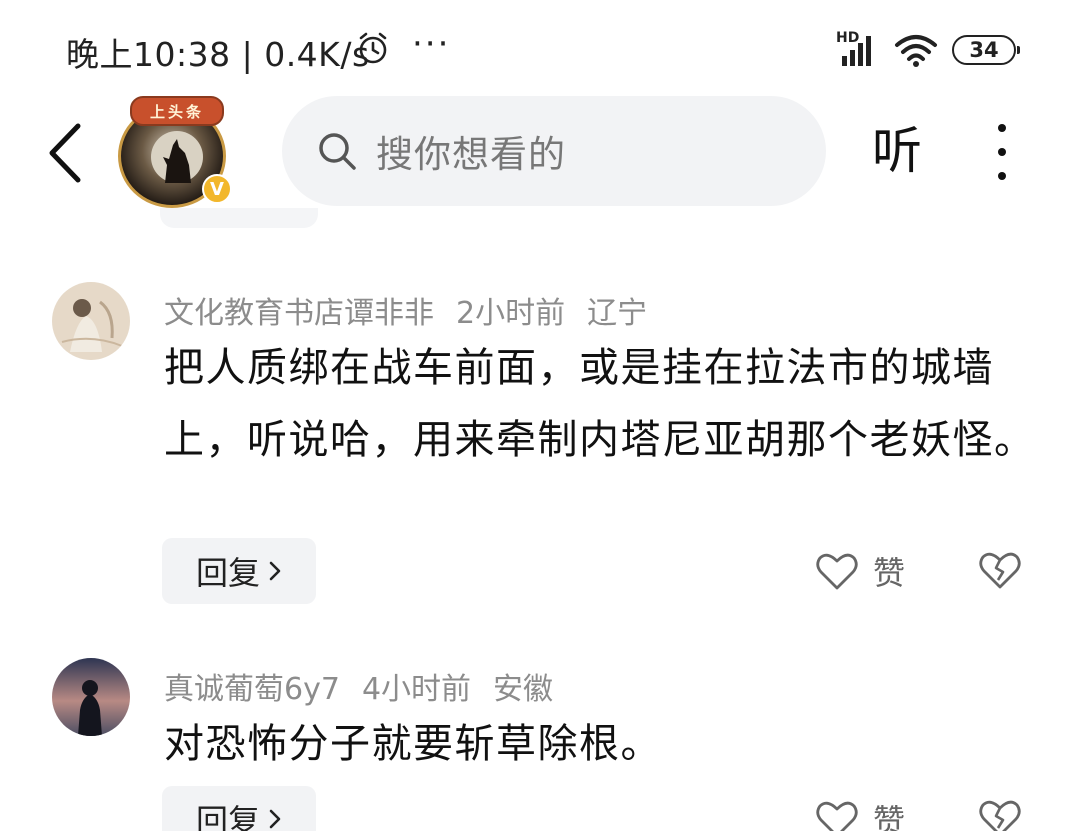 The height and width of the screenshot is (831, 1080). Describe the element at coordinates (617, 313) in the screenshot. I see `comment-location: 辽宁` at that location.